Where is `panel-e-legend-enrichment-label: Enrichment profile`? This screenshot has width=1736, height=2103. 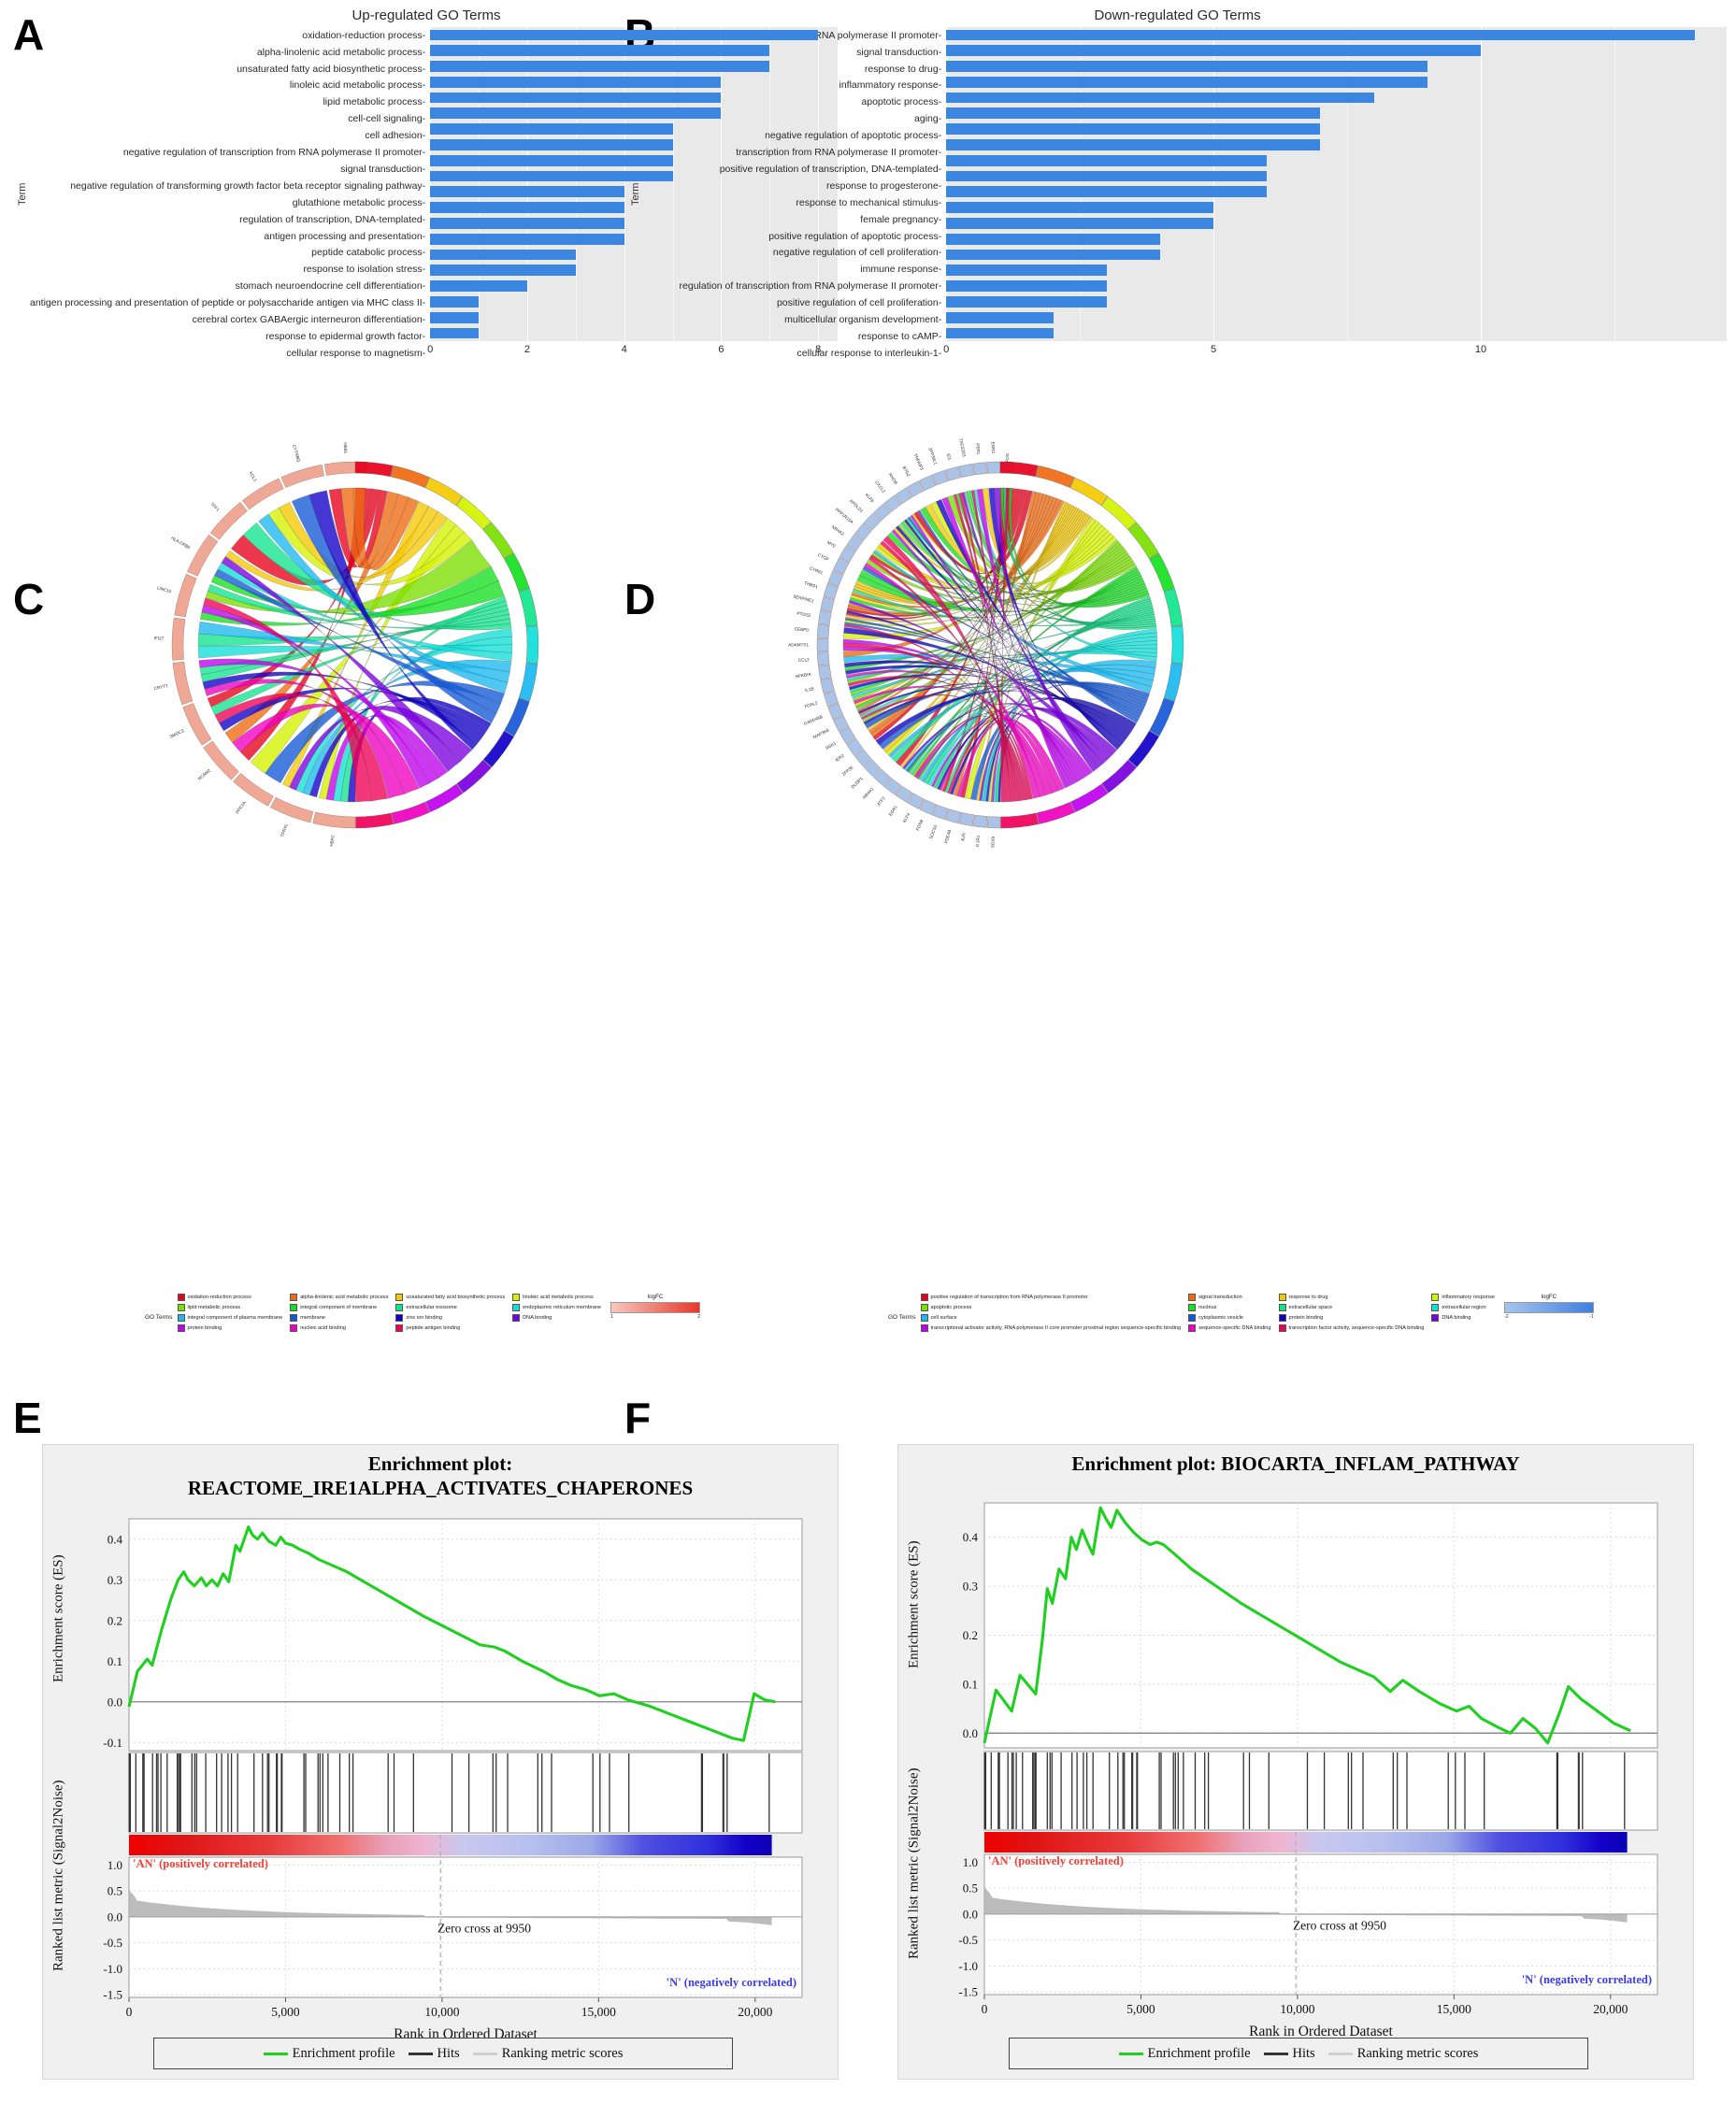 panel-e-legend-enrichment-label: Enrichment profile is located at coordinates (344, 2053).